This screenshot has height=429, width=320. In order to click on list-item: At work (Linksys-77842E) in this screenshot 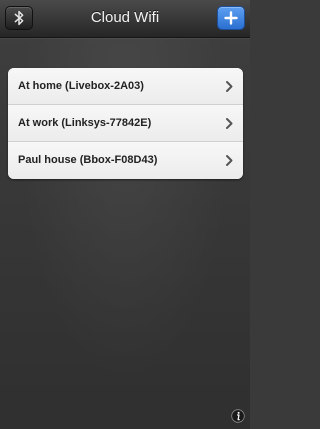, I will do `click(125, 123)`.